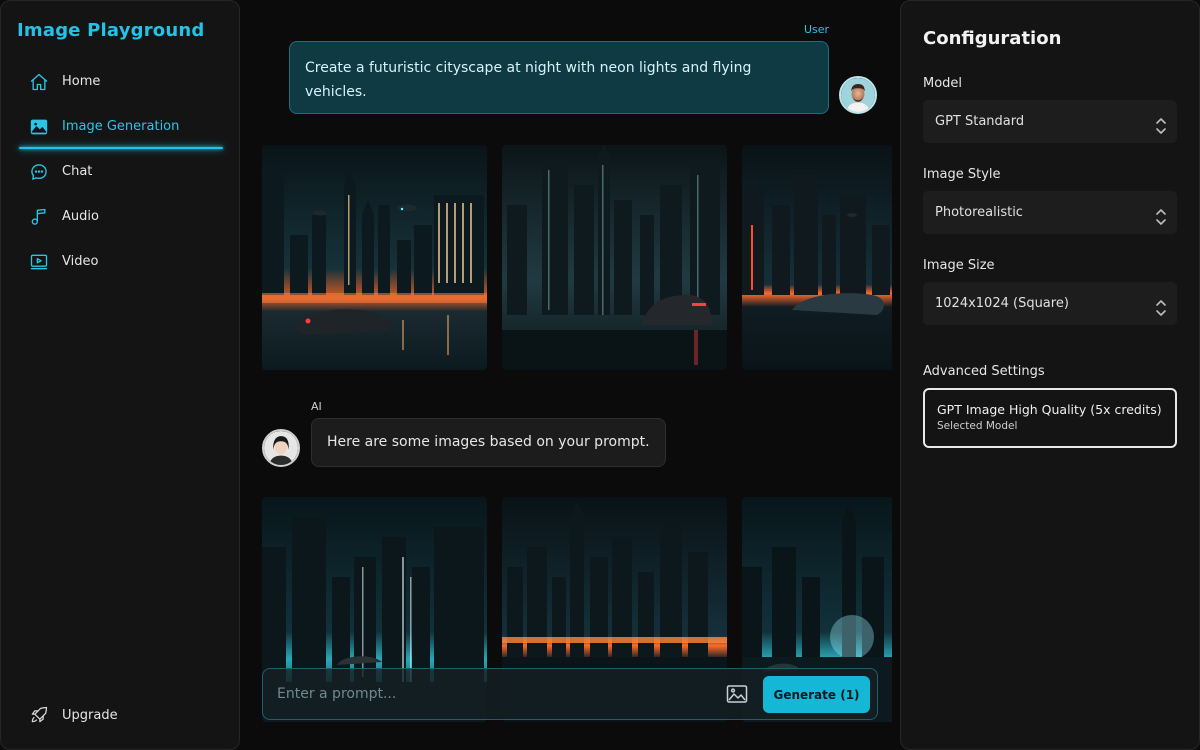 The height and width of the screenshot is (750, 1200). I want to click on sidebar-item-home: Home, so click(121, 81).